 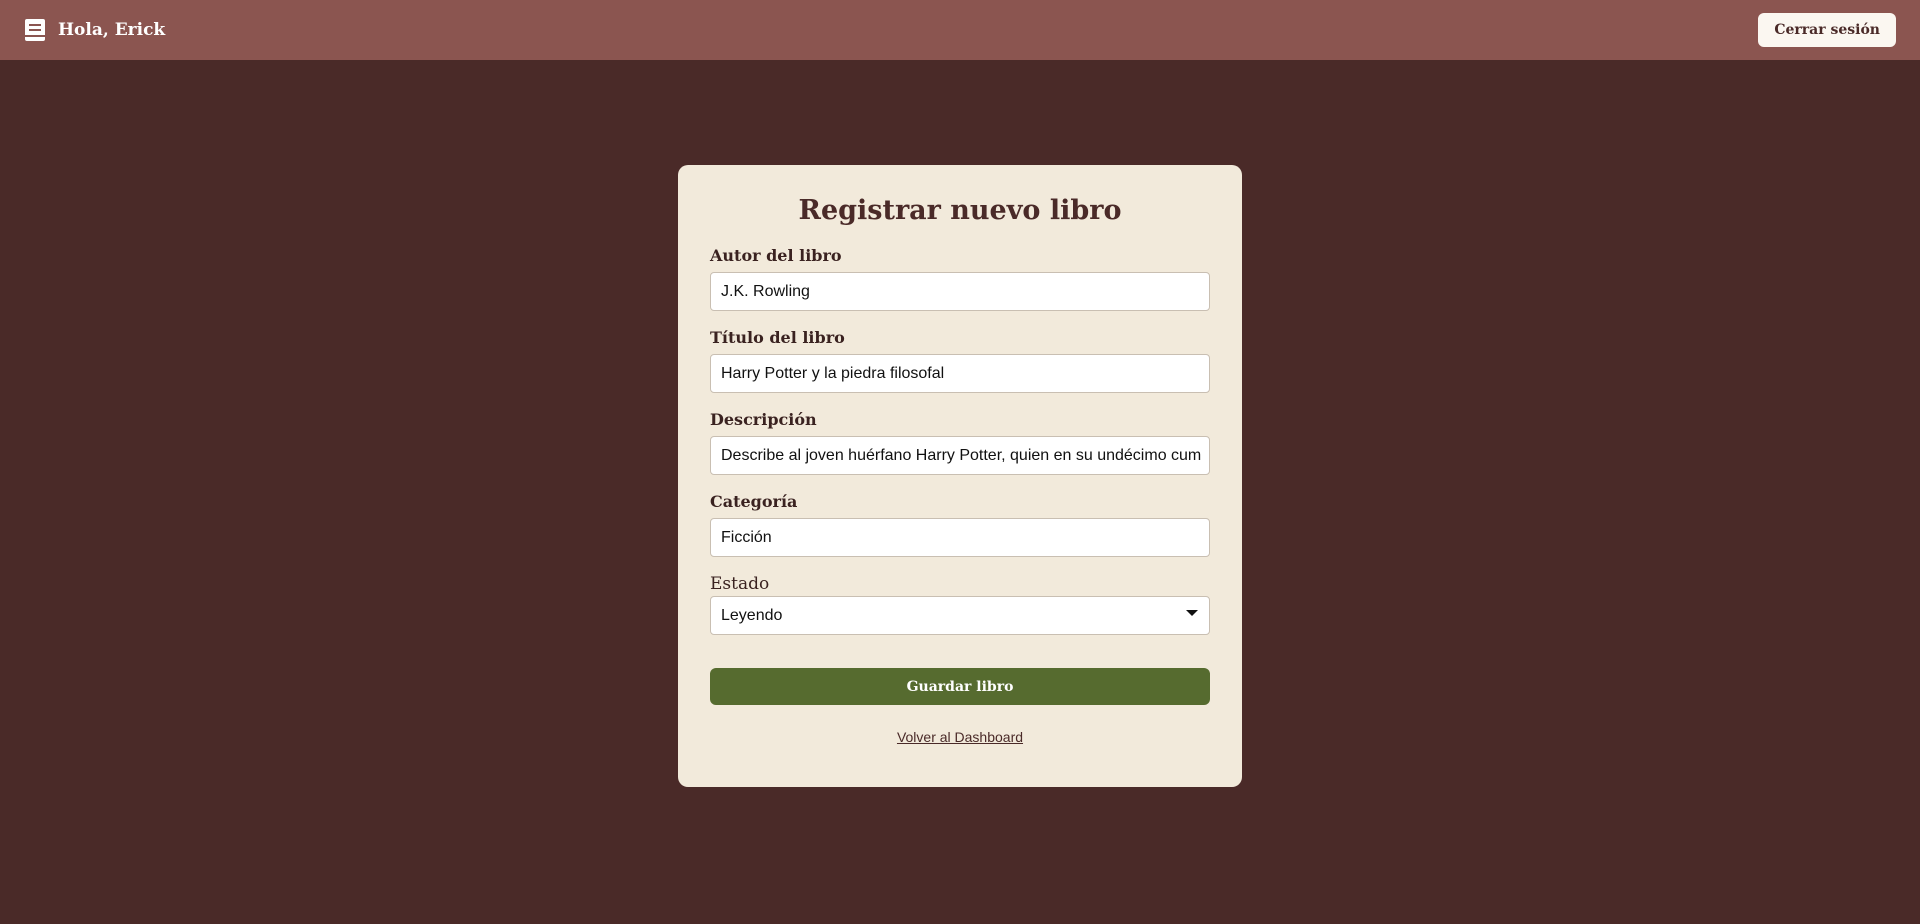 I want to click on category-input: Ficción, so click(x=960, y=537).